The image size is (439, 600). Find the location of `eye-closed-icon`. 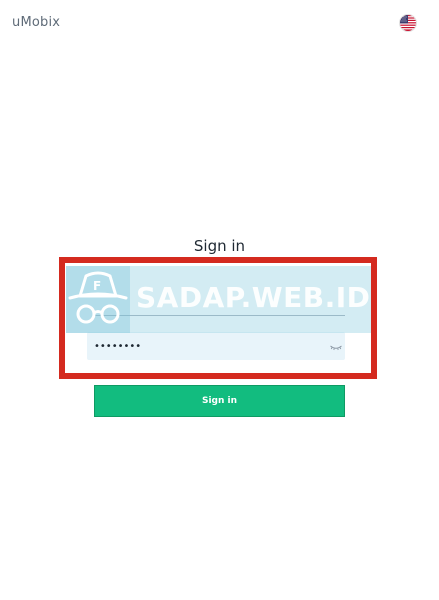

eye-closed-icon is located at coordinates (336, 346).